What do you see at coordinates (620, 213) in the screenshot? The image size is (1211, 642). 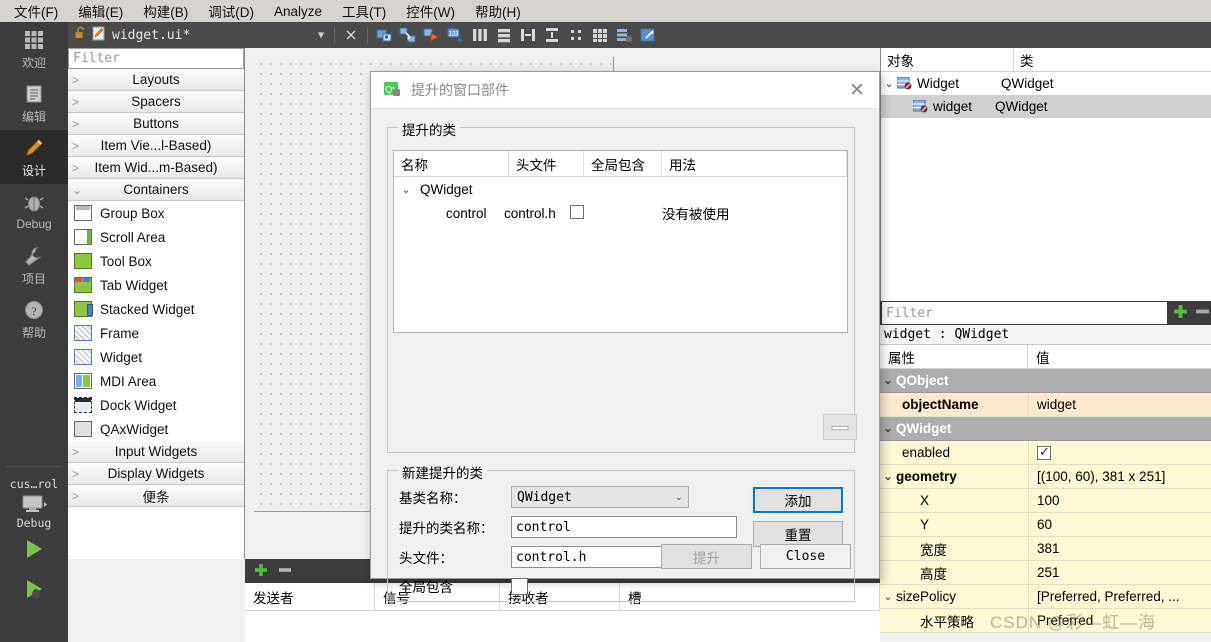 I see `promoted-table-row-control: control control.h 没有被使用` at bounding box center [620, 213].